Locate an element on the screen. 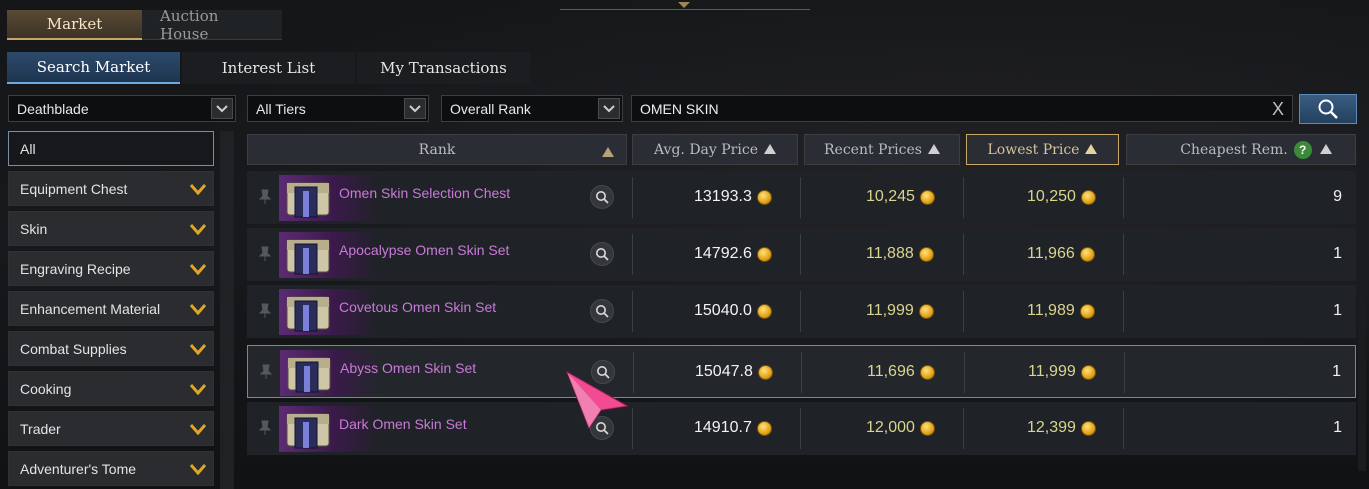 This screenshot has width=1369, height=489. category-trader: Trader is located at coordinates (111, 428).